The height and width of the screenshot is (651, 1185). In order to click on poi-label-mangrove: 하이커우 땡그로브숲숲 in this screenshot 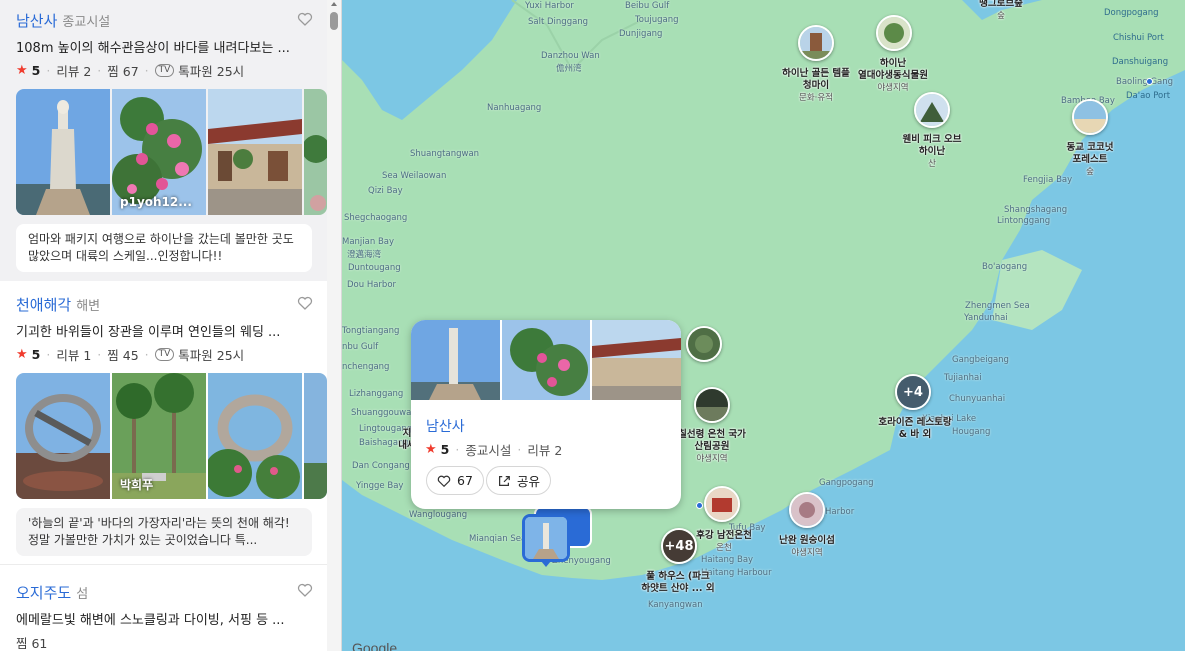, I will do `click(1001, 11)`.